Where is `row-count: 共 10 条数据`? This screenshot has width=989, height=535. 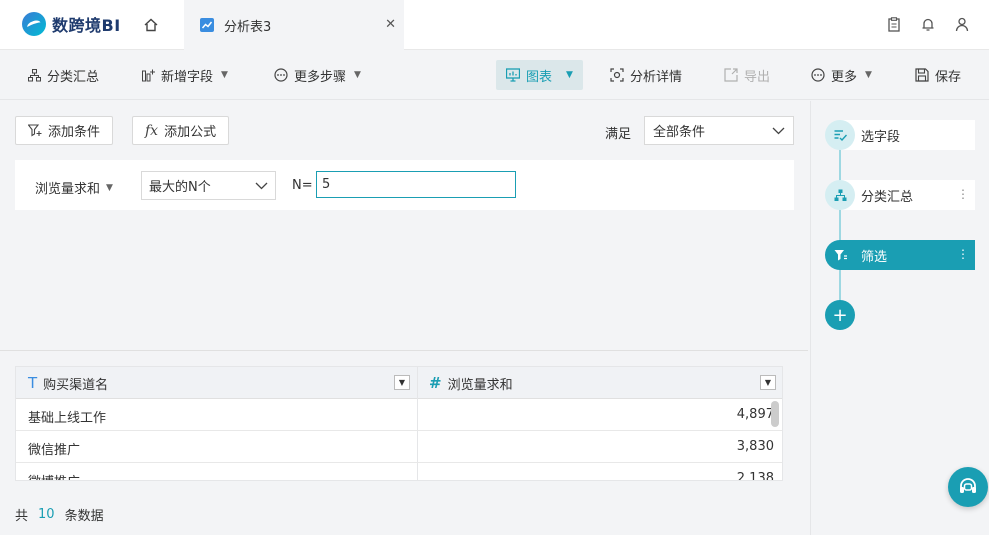
row-count: 共 10 条数据 is located at coordinates (59, 514).